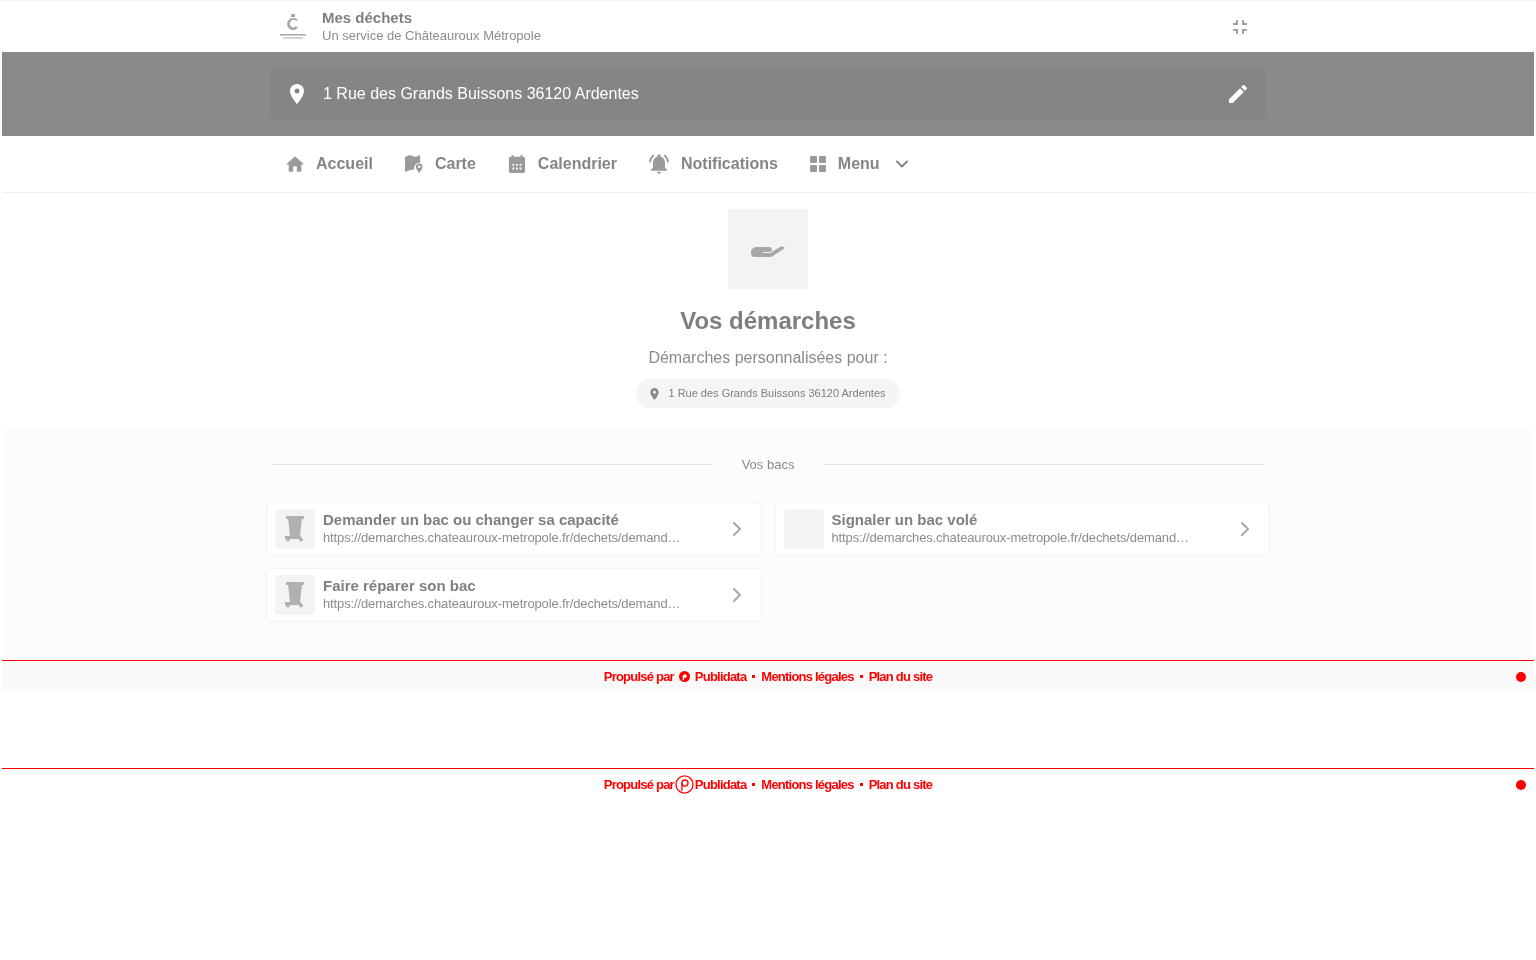  I want to click on chevron-down-icon, so click(901, 164).